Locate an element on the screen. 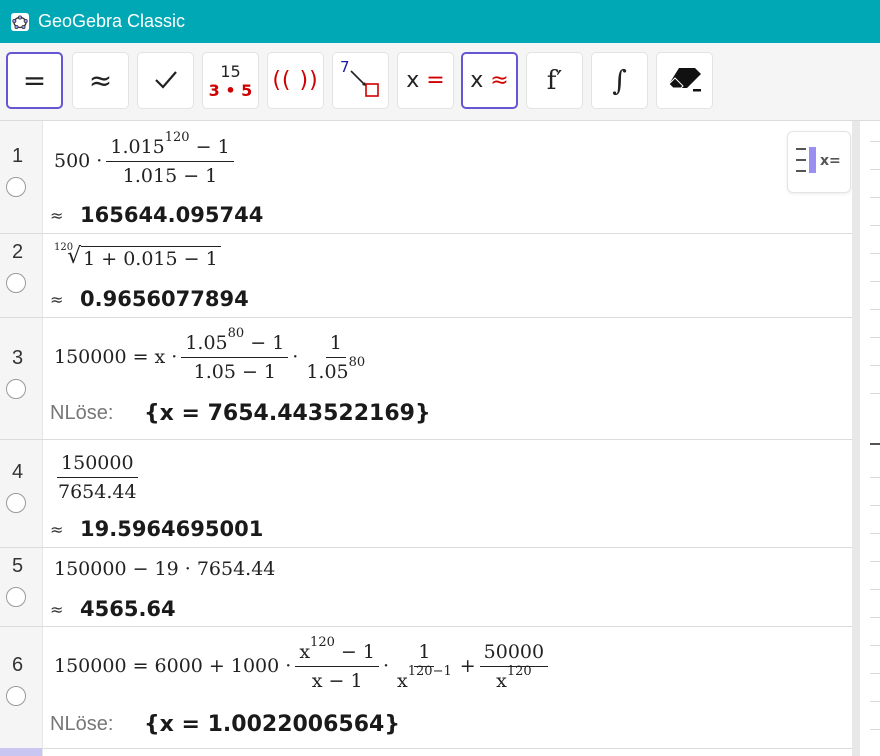 Image resolution: width=880 pixels, height=756 pixels. row-output: ≈ 19.5964695001 is located at coordinates (156, 529).